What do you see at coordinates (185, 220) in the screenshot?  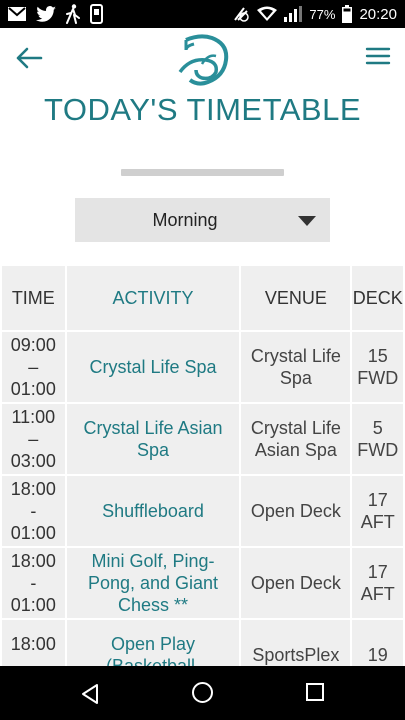 I see `period-dropdown-value: Morning` at bounding box center [185, 220].